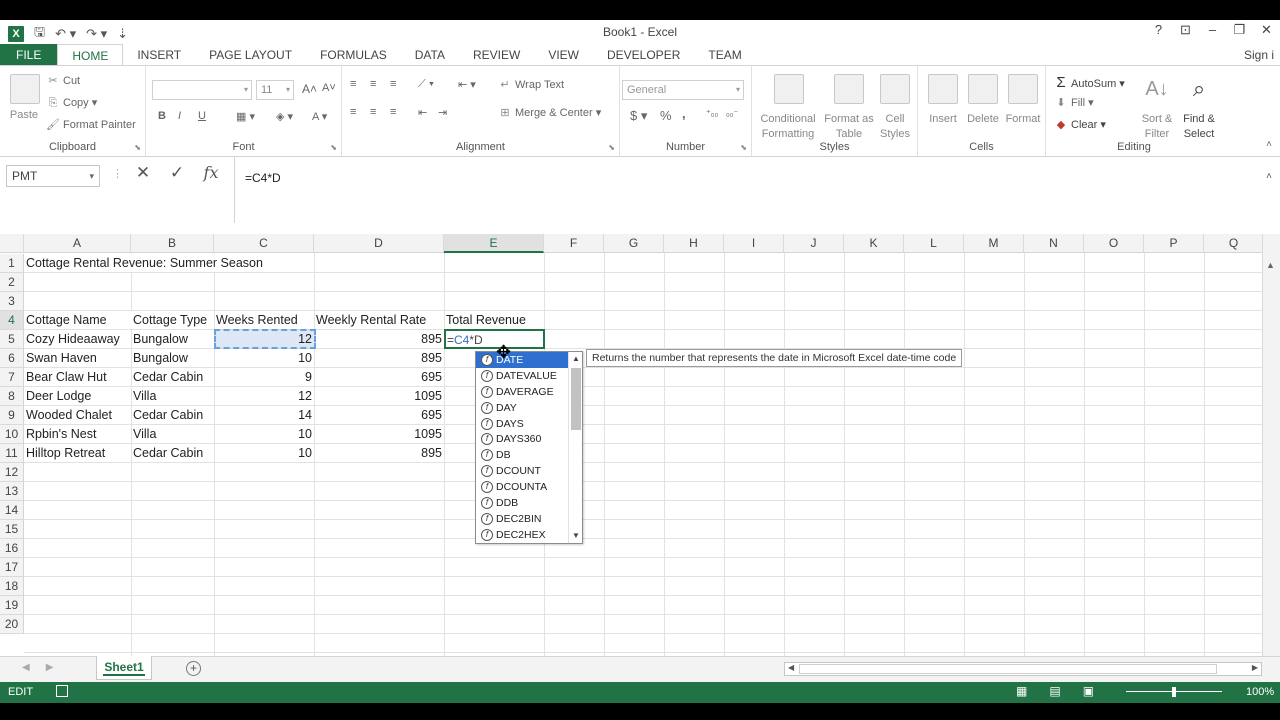 This screenshot has width=1280, height=720. What do you see at coordinates (12, 624) in the screenshot?
I see `row-header: 20` at bounding box center [12, 624].